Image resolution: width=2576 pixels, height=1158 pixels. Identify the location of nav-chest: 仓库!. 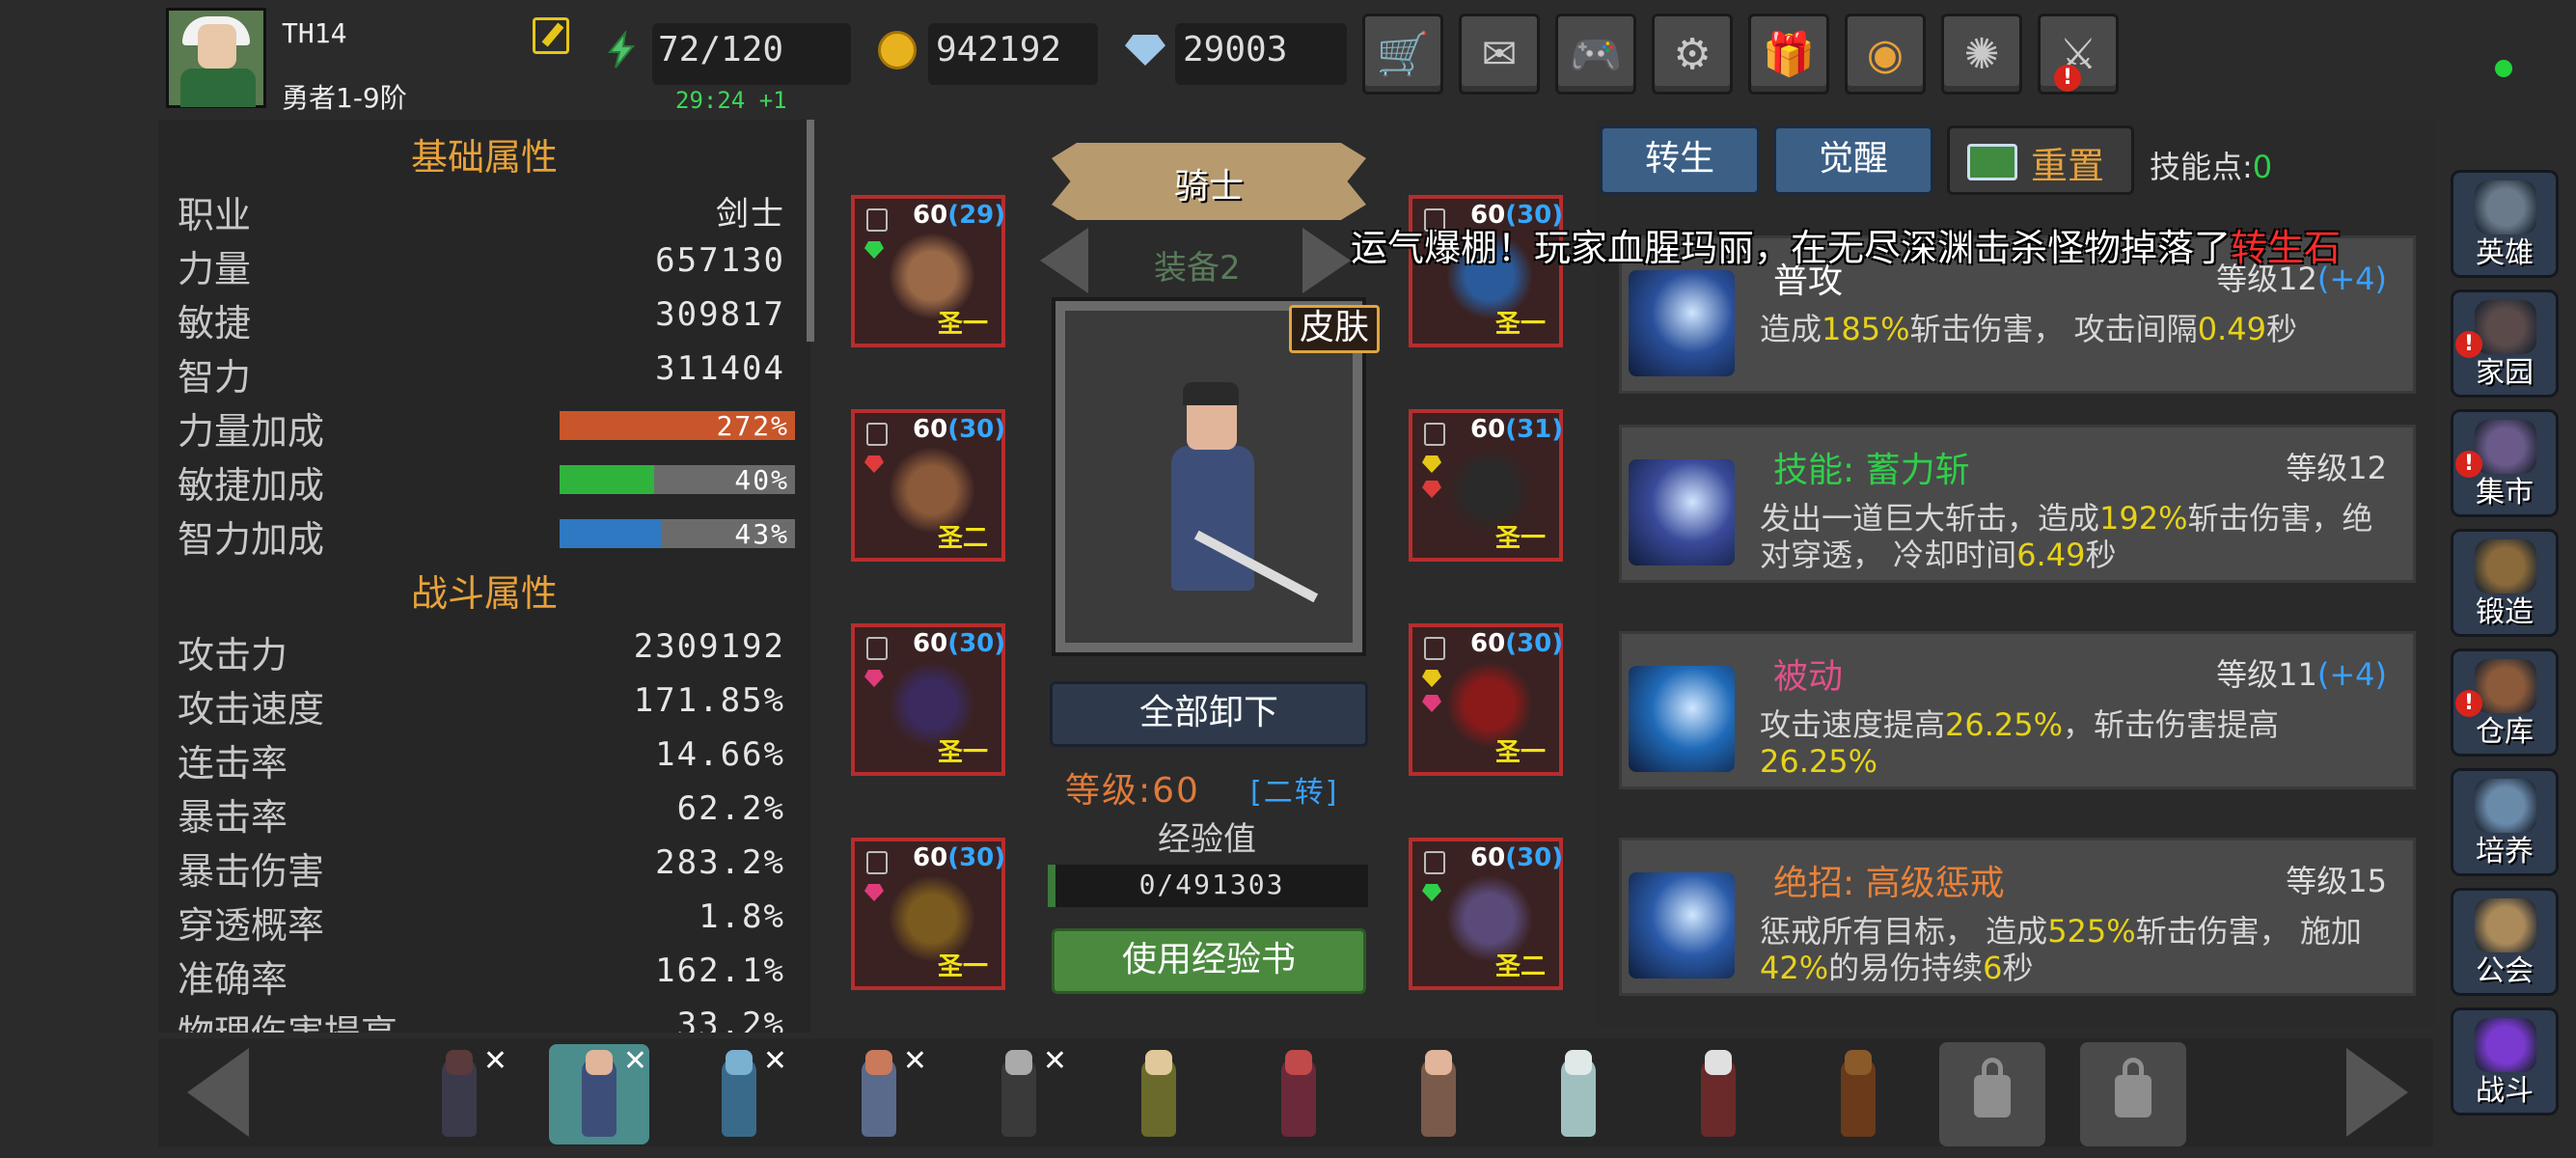
(2505, 702).